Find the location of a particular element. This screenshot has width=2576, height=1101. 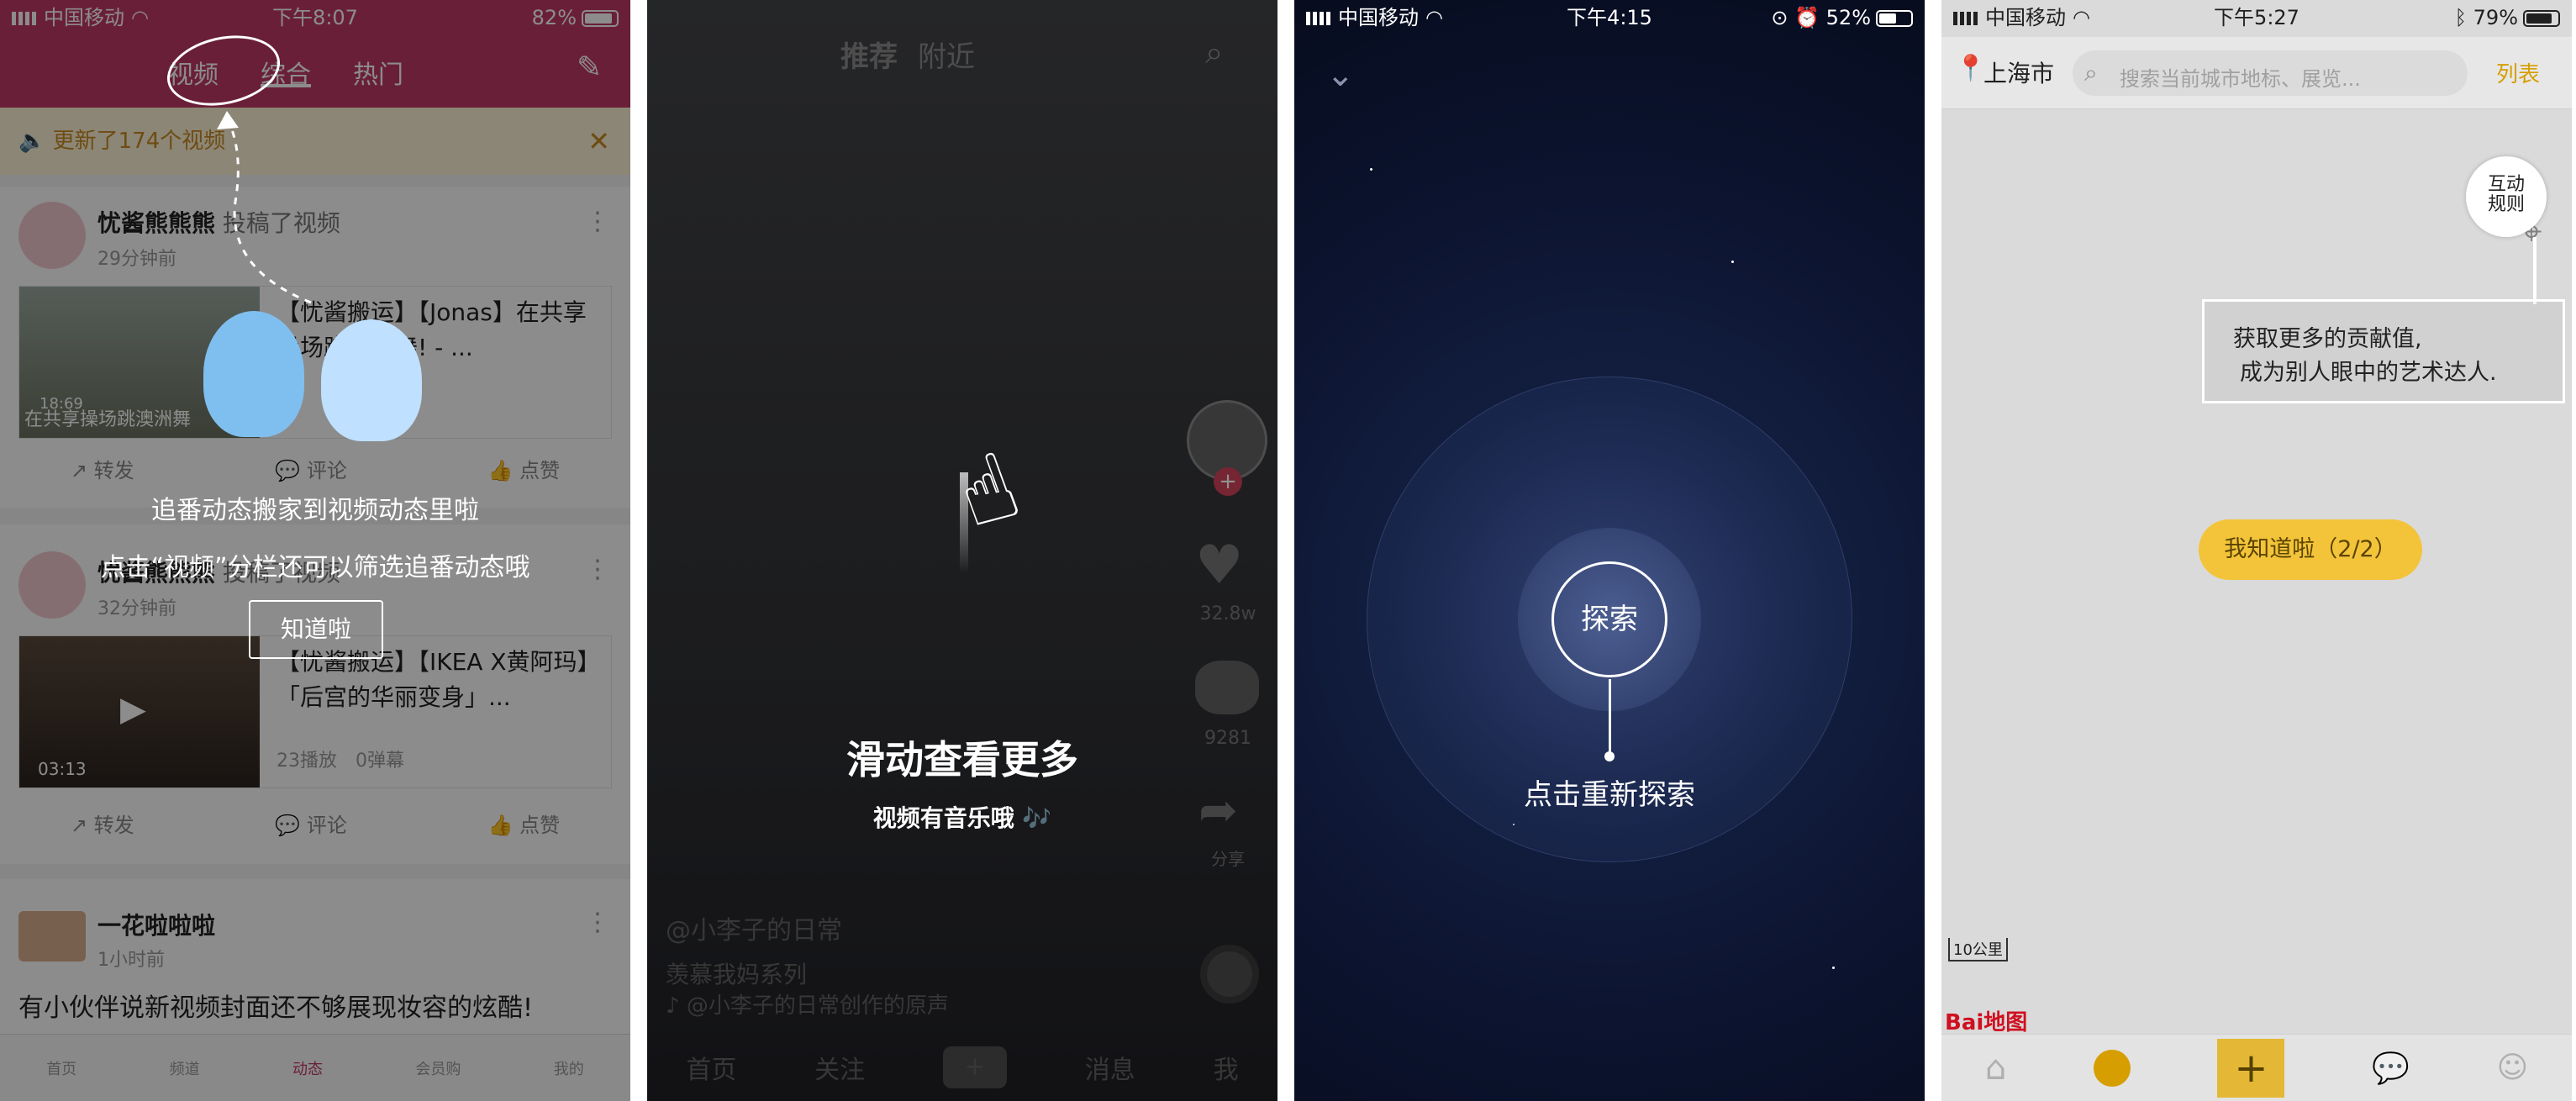

interaction-rules-label-2: 规则 is located at coordinates (2506, 204).